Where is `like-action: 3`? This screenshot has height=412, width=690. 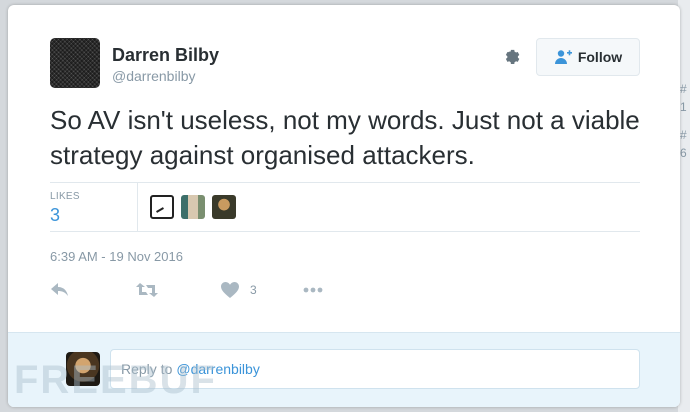 like-action: 3 is located at coordinates (238, 290).